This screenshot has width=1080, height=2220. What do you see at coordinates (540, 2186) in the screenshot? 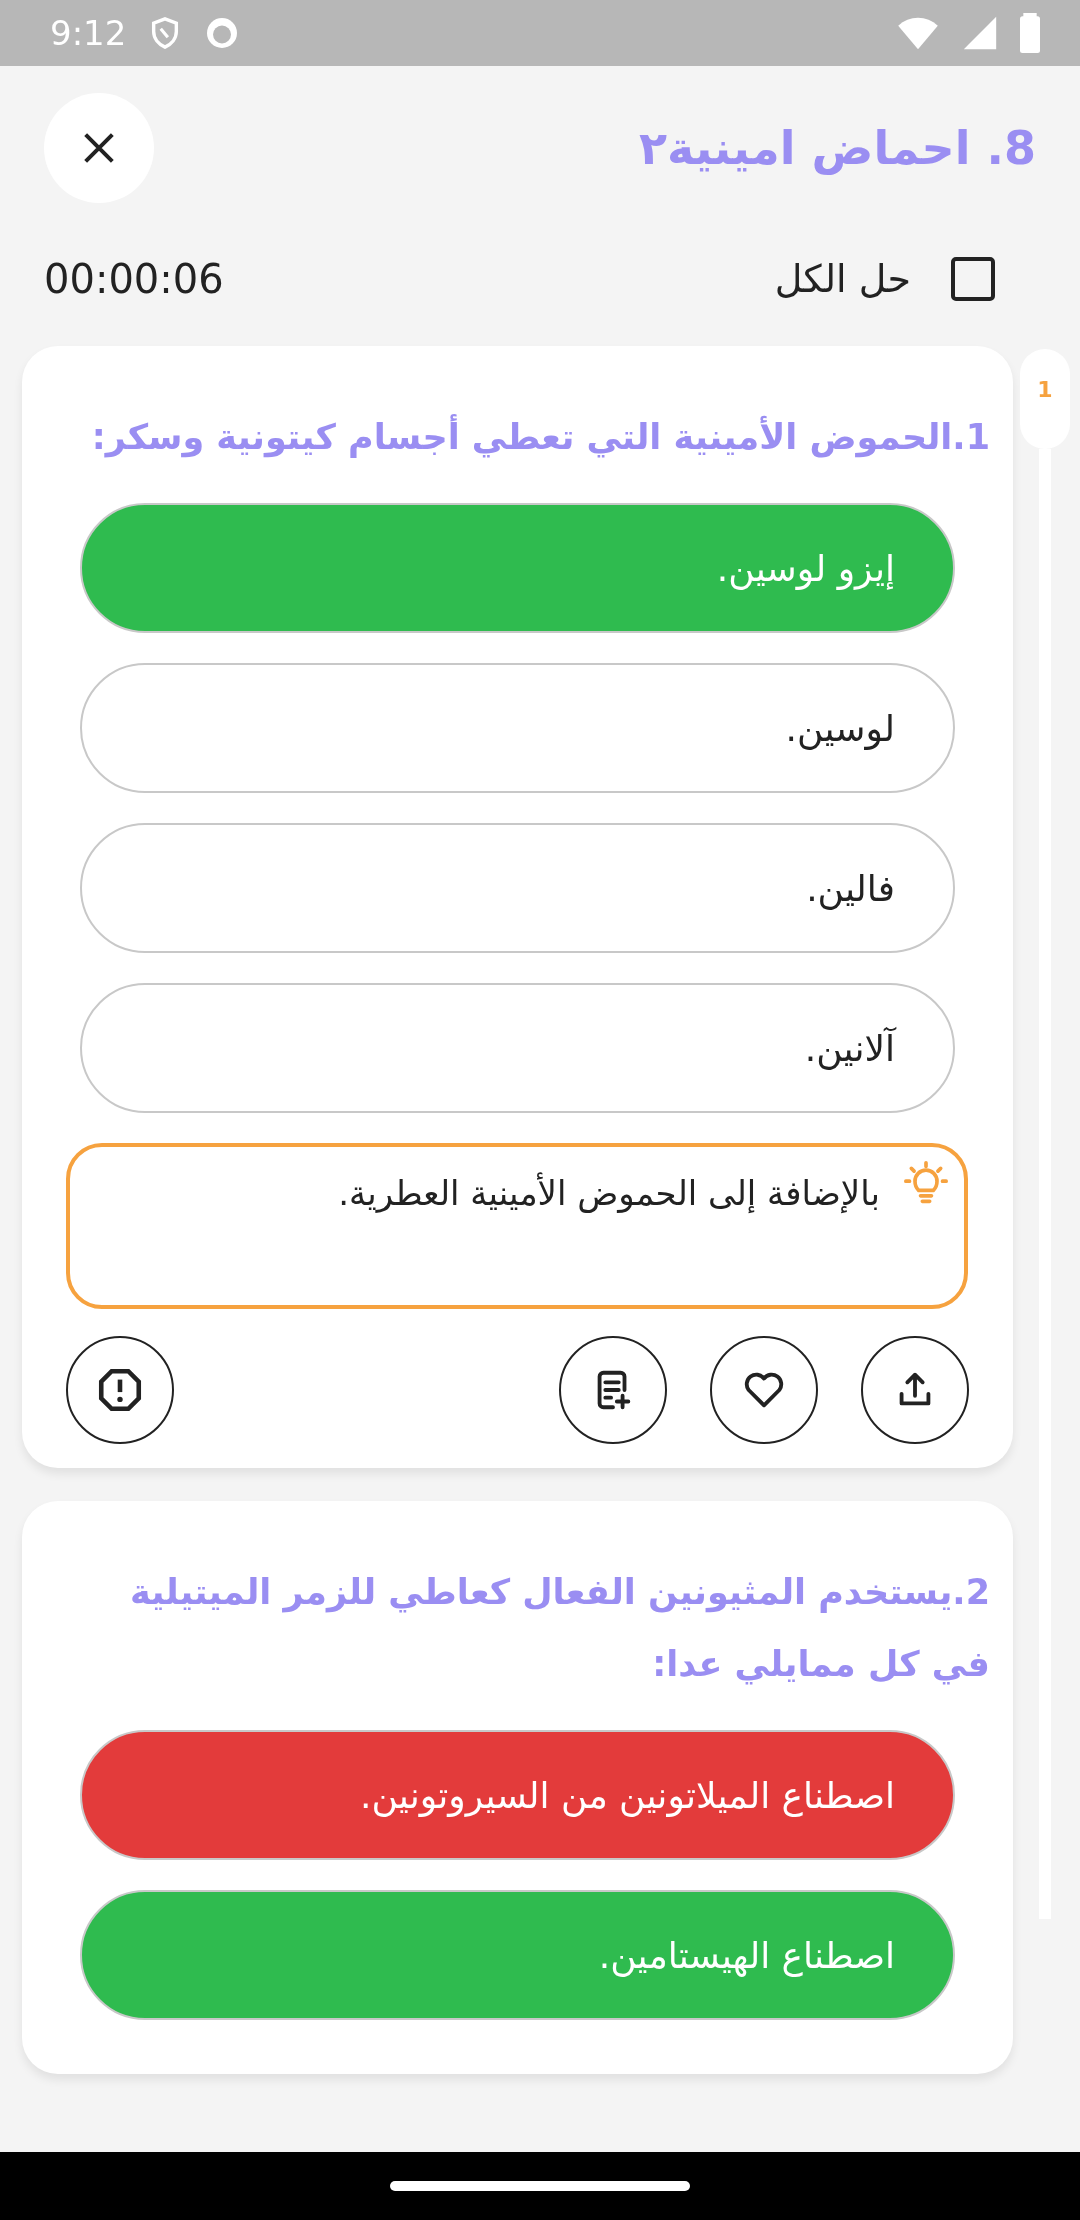
I see `home-handle` at bounding box center [540, 2186].